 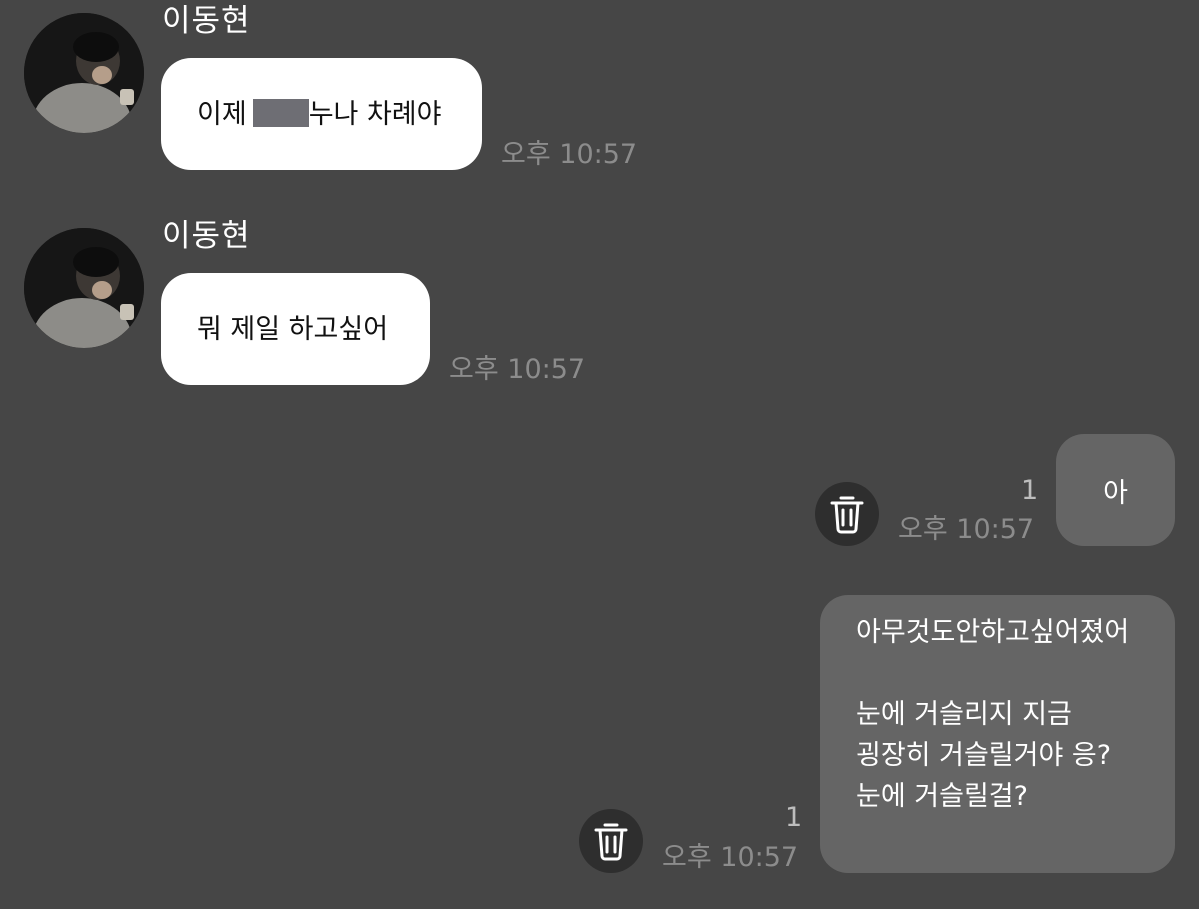 What do you see at coordinates (984, 755) in the screenshot?
I see `message-text-line: 굉장히 거슬릴거야 응?` at bounding box center [984, 755].